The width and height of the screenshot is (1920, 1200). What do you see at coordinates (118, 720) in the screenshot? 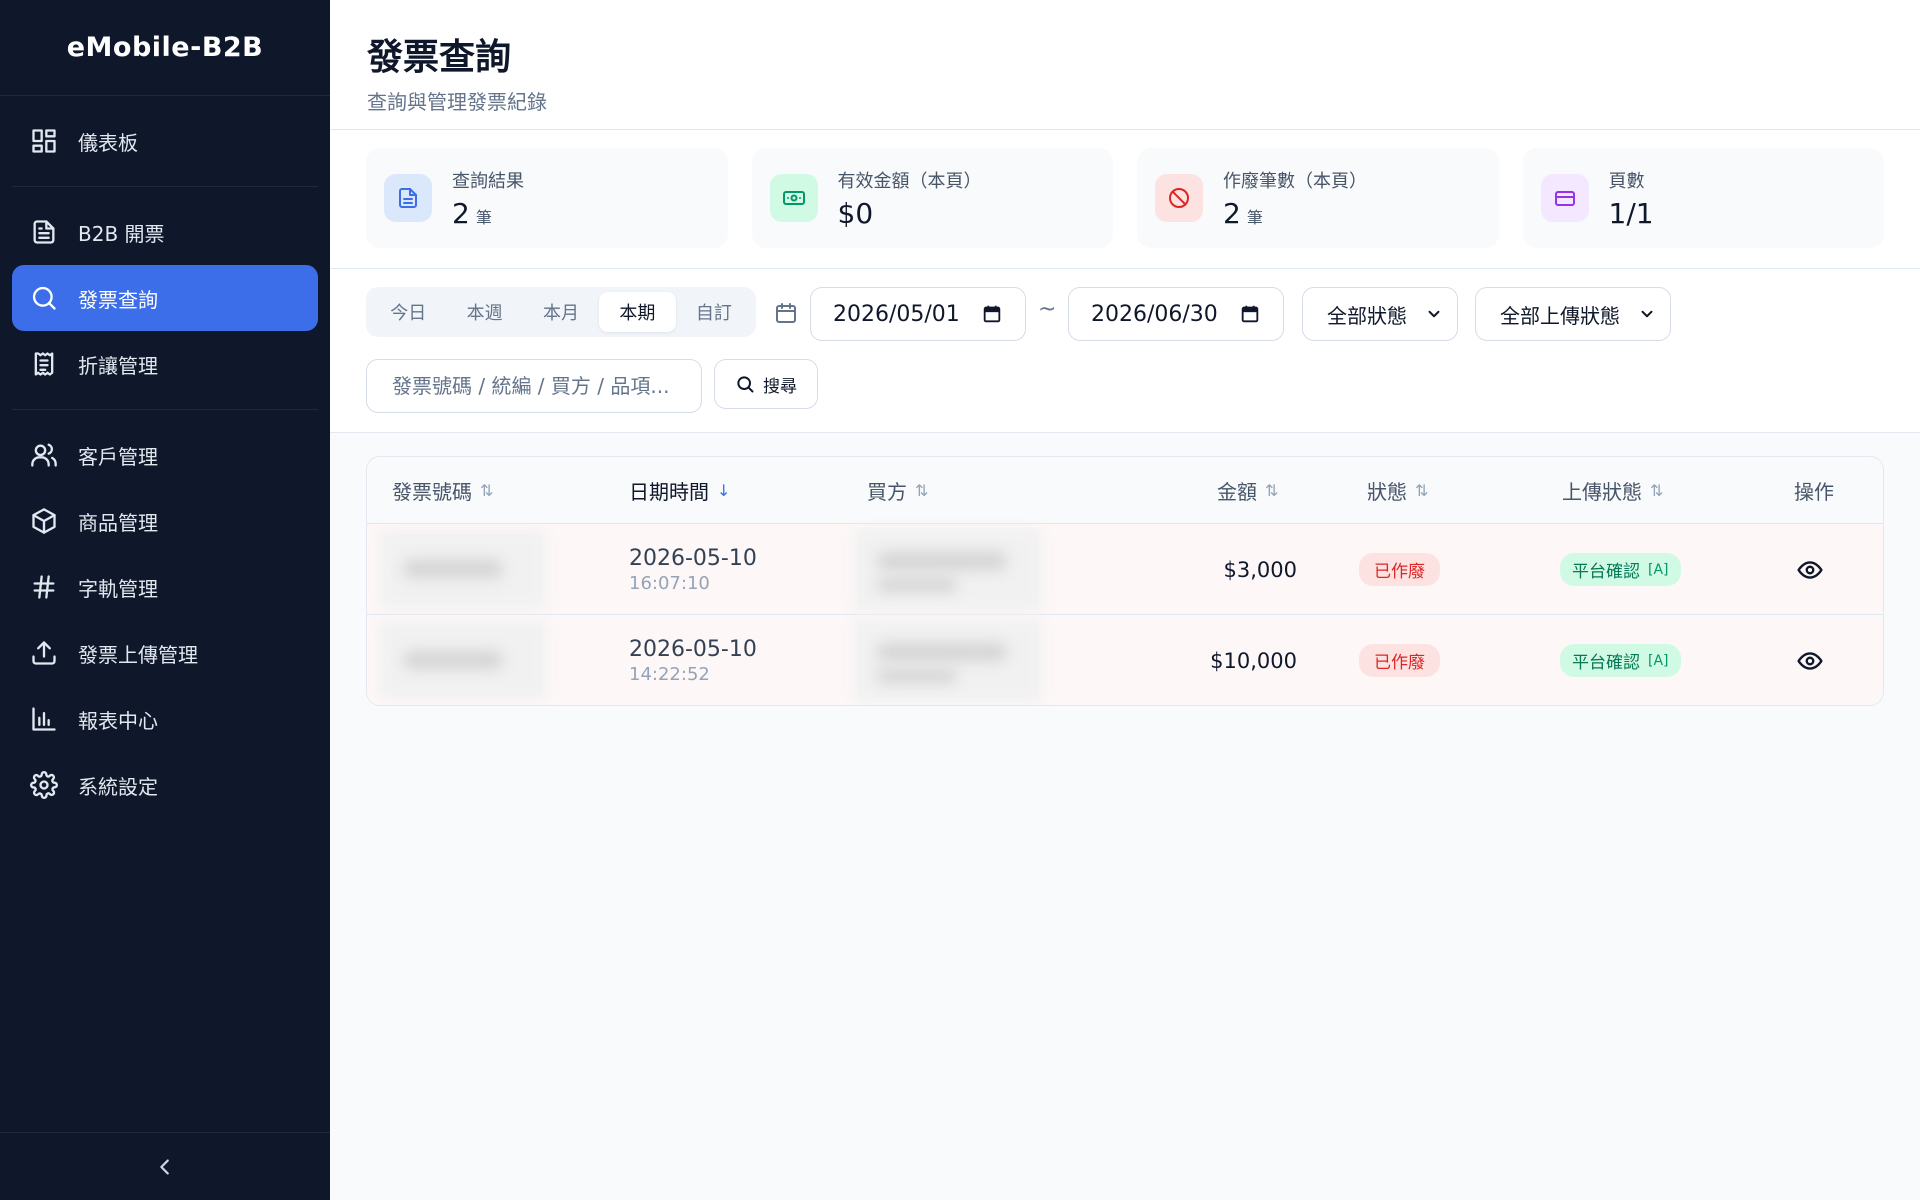
I see `sidebar-item-label: 報表中心` at bounding box center [118, 720].